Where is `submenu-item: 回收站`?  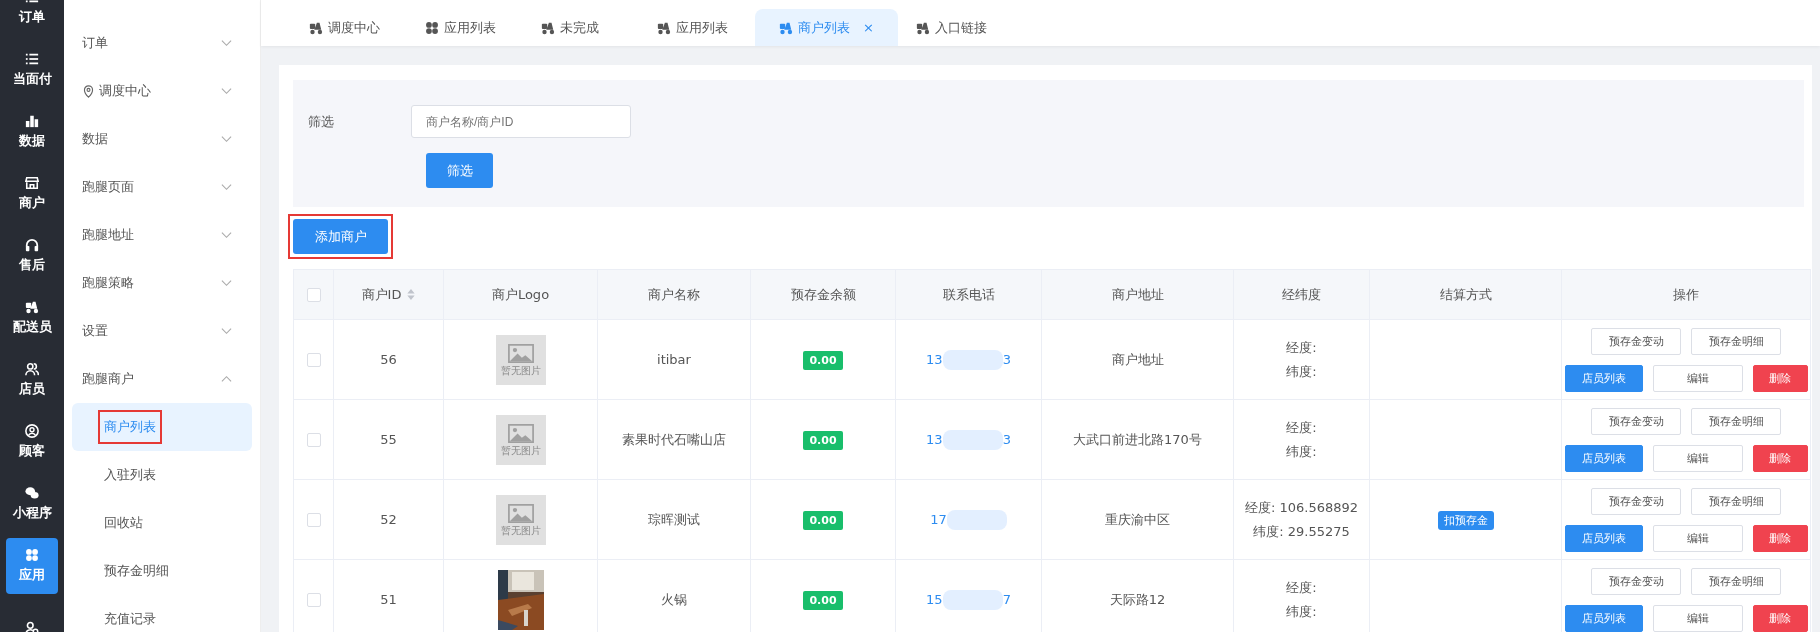 submenu-item: 回收站 is located at coordinates (162, 523).